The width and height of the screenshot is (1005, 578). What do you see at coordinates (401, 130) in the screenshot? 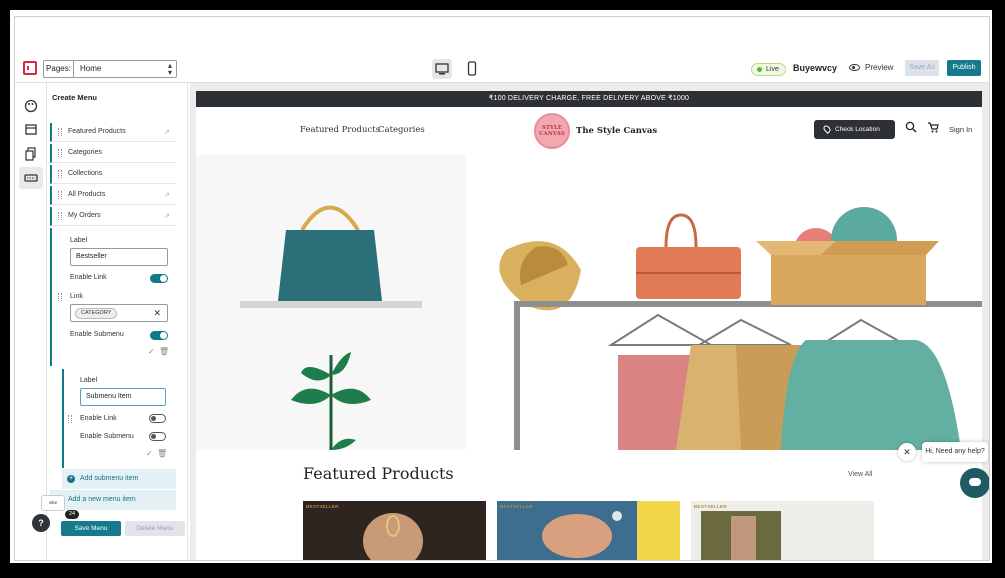
I see `nav-categories: Categories` at bounding box center [401, 130].